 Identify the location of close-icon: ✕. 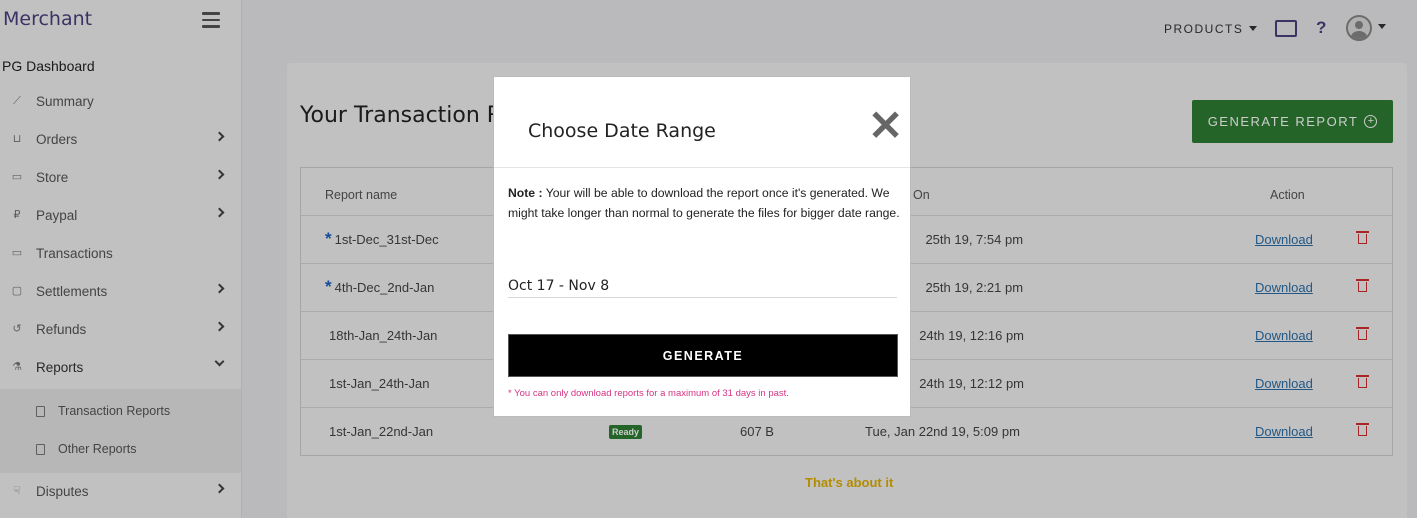
(885, 126).